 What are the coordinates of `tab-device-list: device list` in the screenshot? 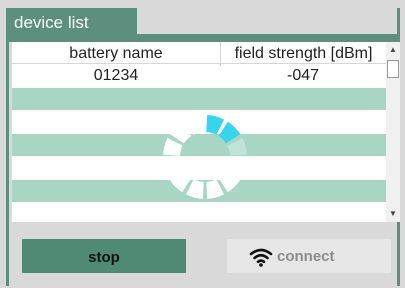 It's located at (71, 22).